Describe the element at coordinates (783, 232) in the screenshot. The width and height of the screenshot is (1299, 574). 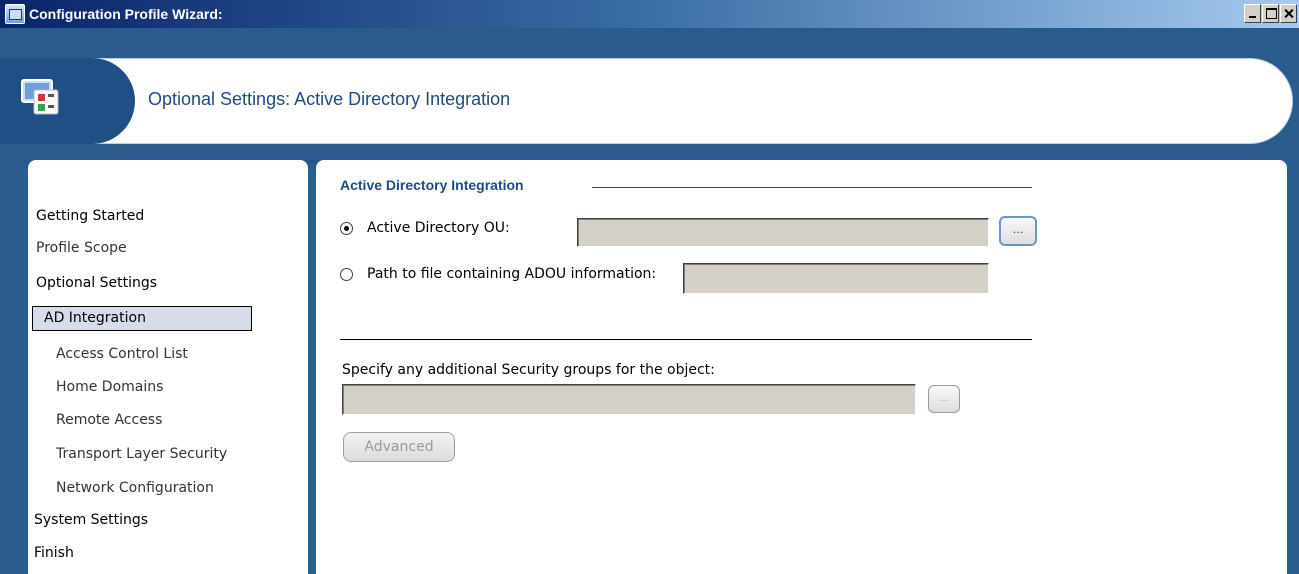
I see `ou-input` at that location.